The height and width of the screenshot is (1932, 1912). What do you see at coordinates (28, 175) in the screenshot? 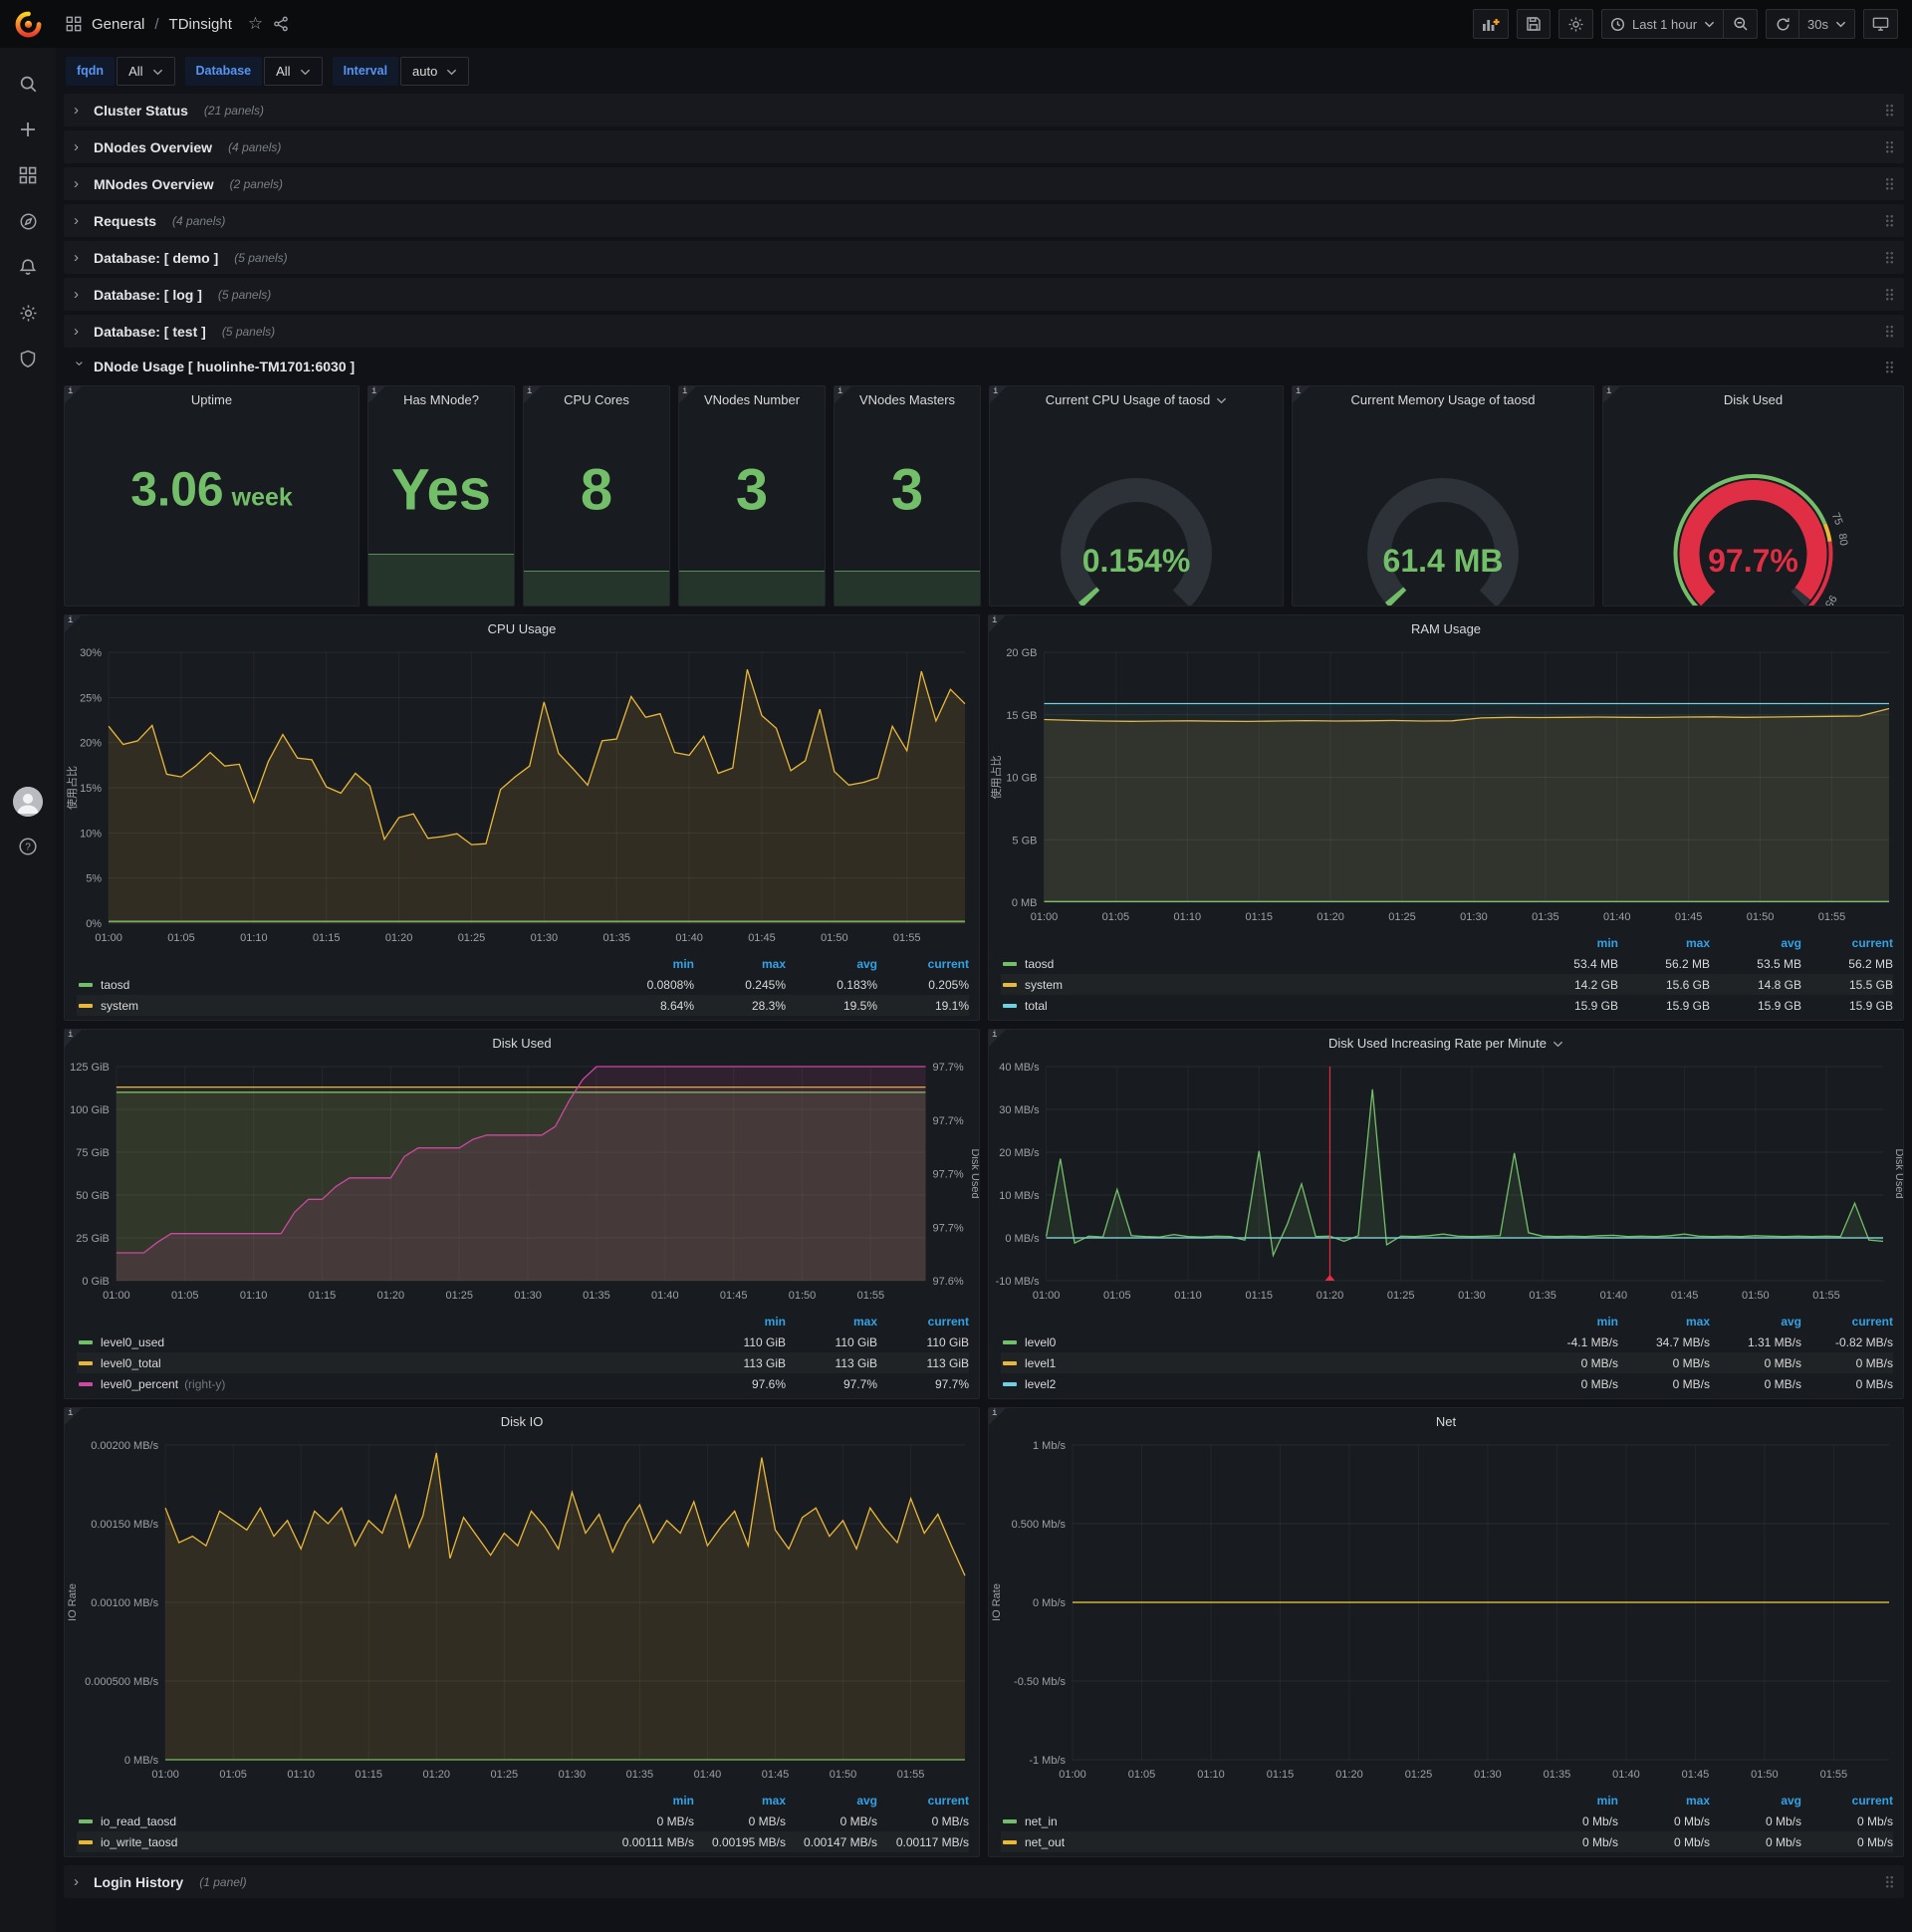
I see `dashboards-icon` at bounding box center [28, 175].